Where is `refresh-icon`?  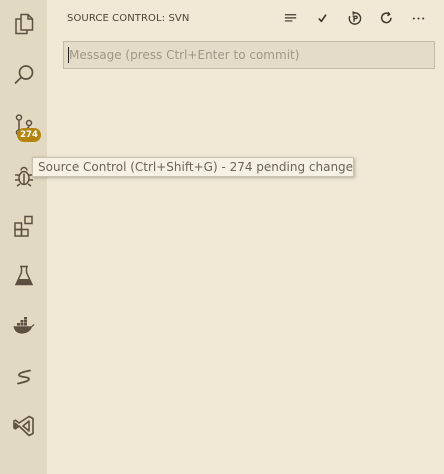 refresh-icon is located at coordinates (386, 17).